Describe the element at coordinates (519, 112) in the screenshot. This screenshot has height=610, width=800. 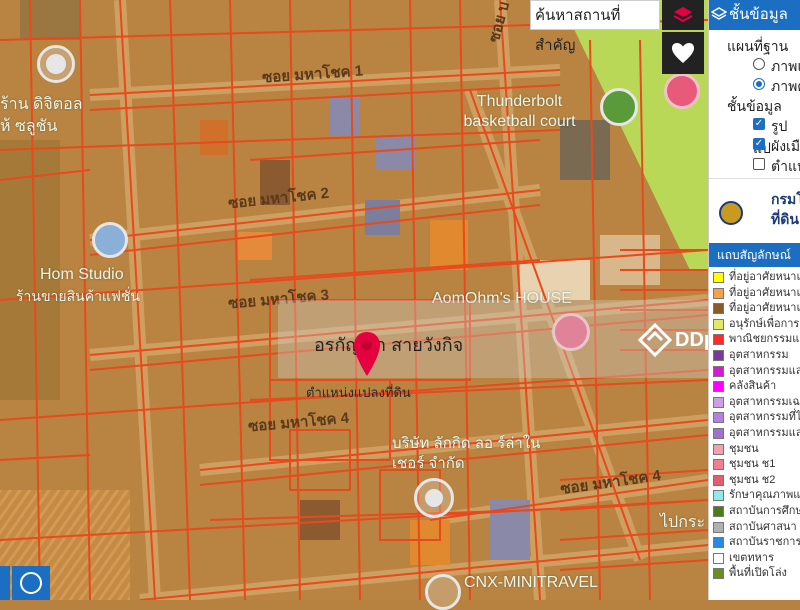
I see `poi-label-thunderbolt: Thunderbolt basketball court` at that location.